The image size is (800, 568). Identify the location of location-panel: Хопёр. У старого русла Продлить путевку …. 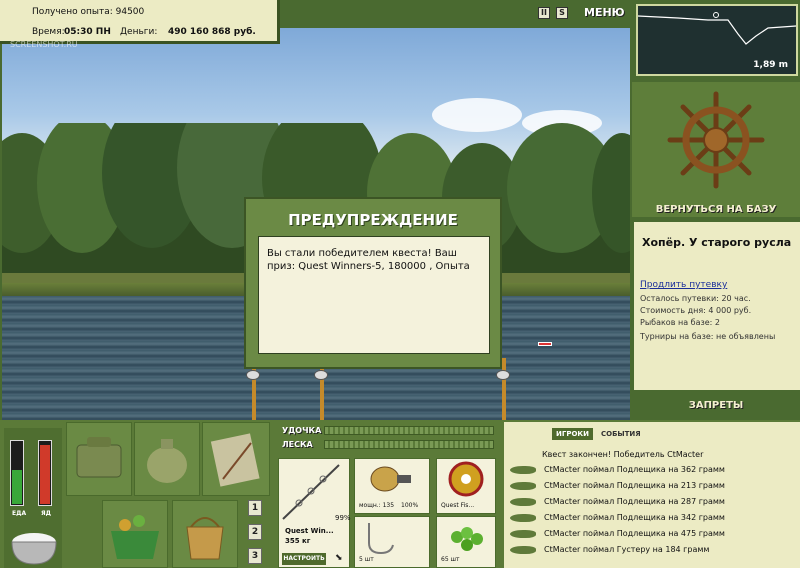
(717, 306).